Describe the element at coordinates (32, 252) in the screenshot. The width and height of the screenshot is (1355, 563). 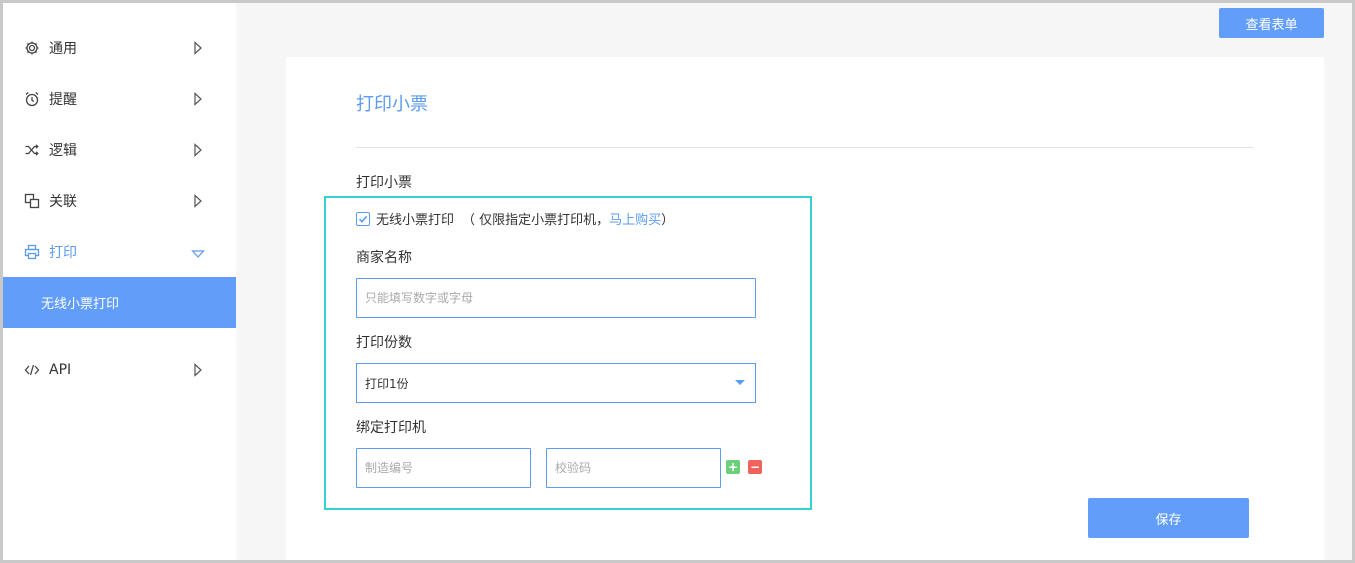
I see `printer-icon` at that location.